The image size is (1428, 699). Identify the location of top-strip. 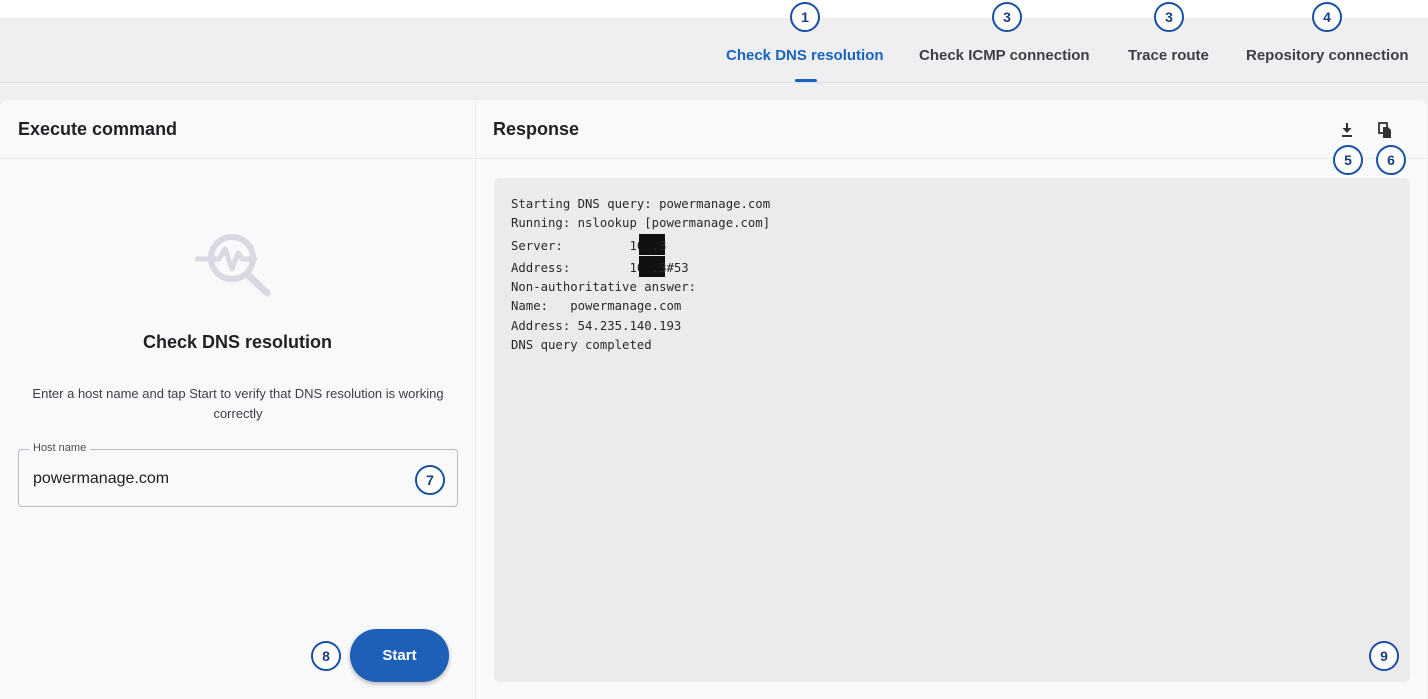
(714, 9).